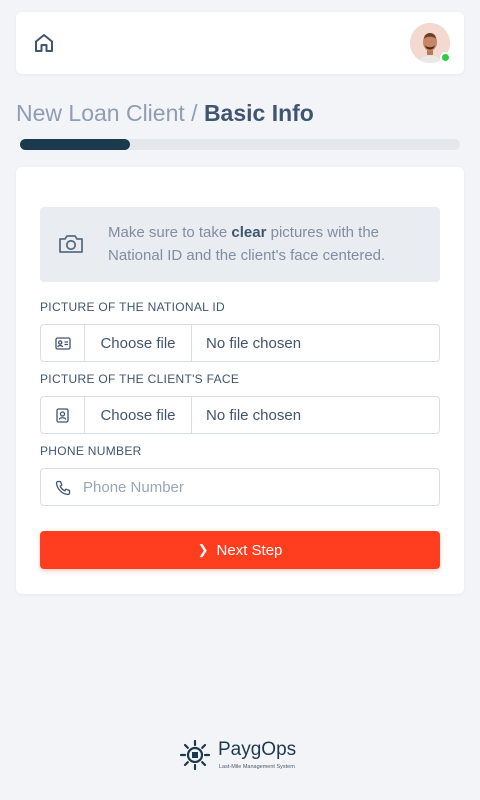 This screenshot has width=480, height=800. What do you see at coordinates (110, 113) in the screenshot?
I see `breadcrumb-parent: New Loan Client /` at bounding box center [110, 113].